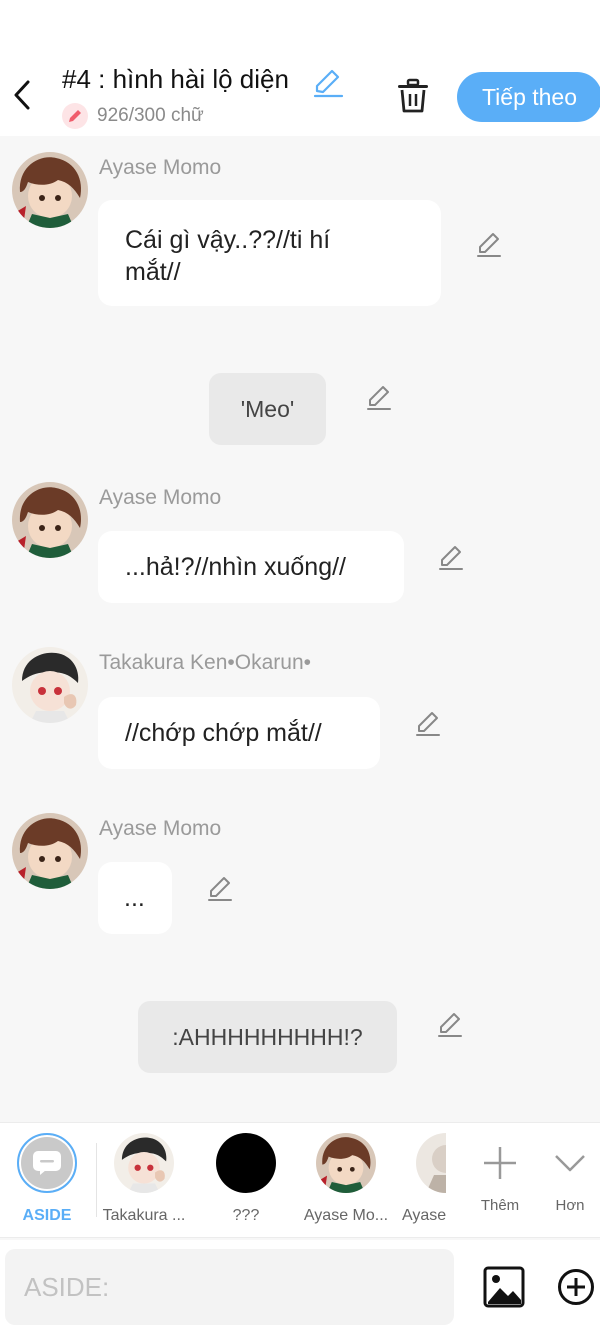  Describe the element at coordinates (246, 1215) in the screenshot. I see `picker-label: ???` at that location.